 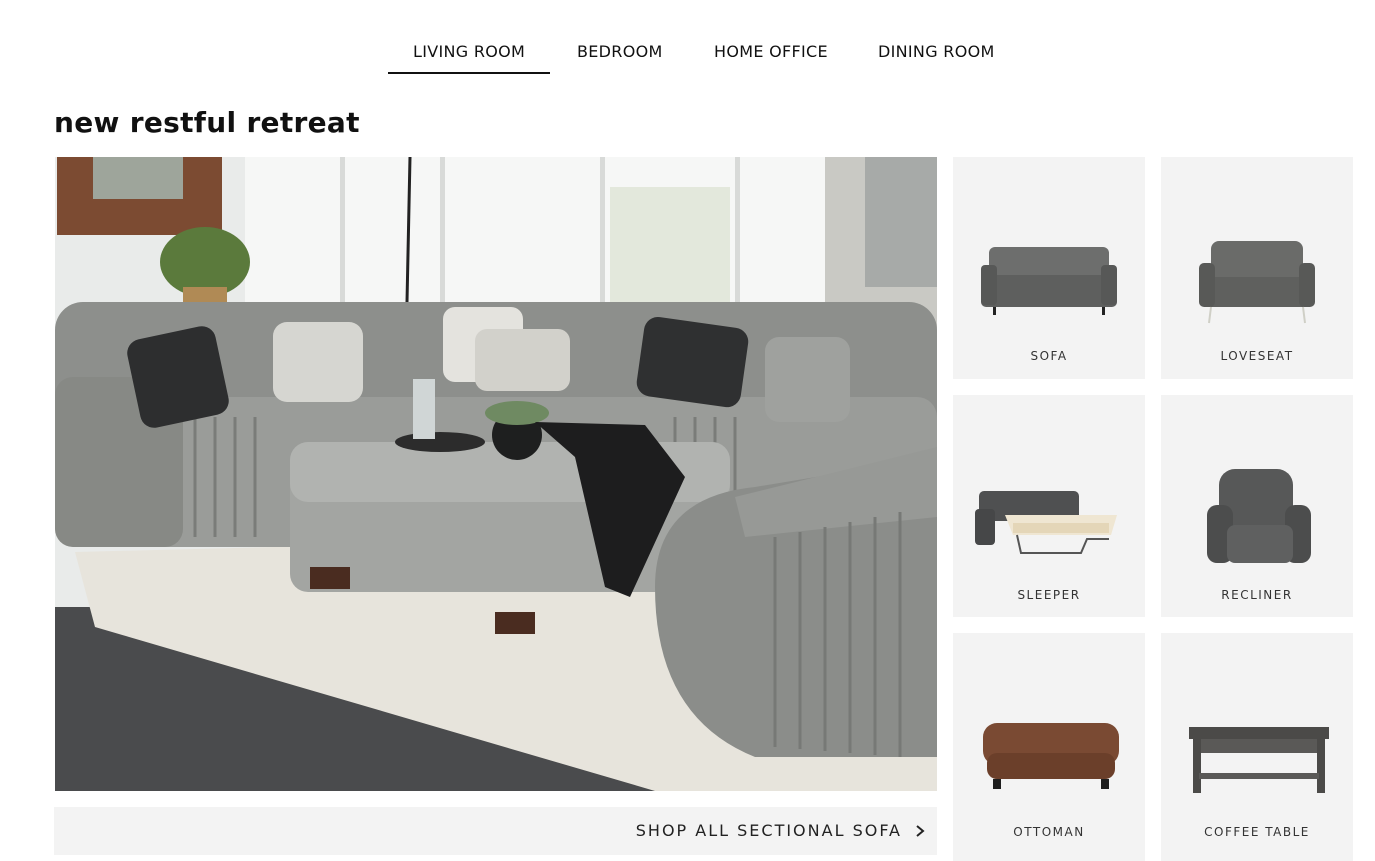 I want to click on category-card-ottoman: OTTOMAN, so click(x=1049, y=747).